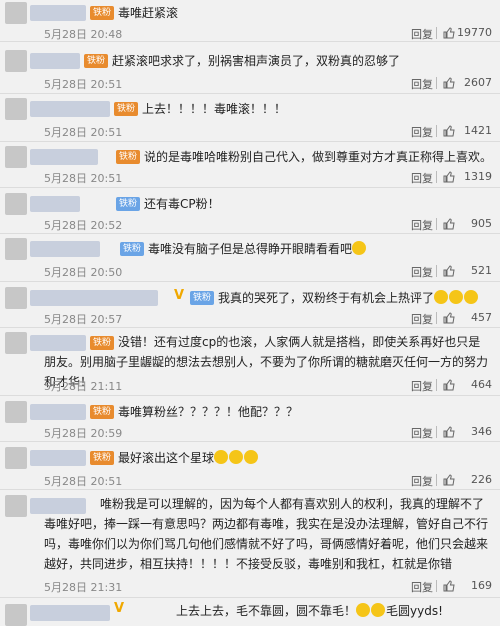 The width and height of the screenshot is (500, 626). Describe the element at coordinates (318, 157) in the screenshot. I see `comment-text: 说的是毒唯哈唯粉别自己代入，做到尊重对方才真正称得上喜欢。` at that location.